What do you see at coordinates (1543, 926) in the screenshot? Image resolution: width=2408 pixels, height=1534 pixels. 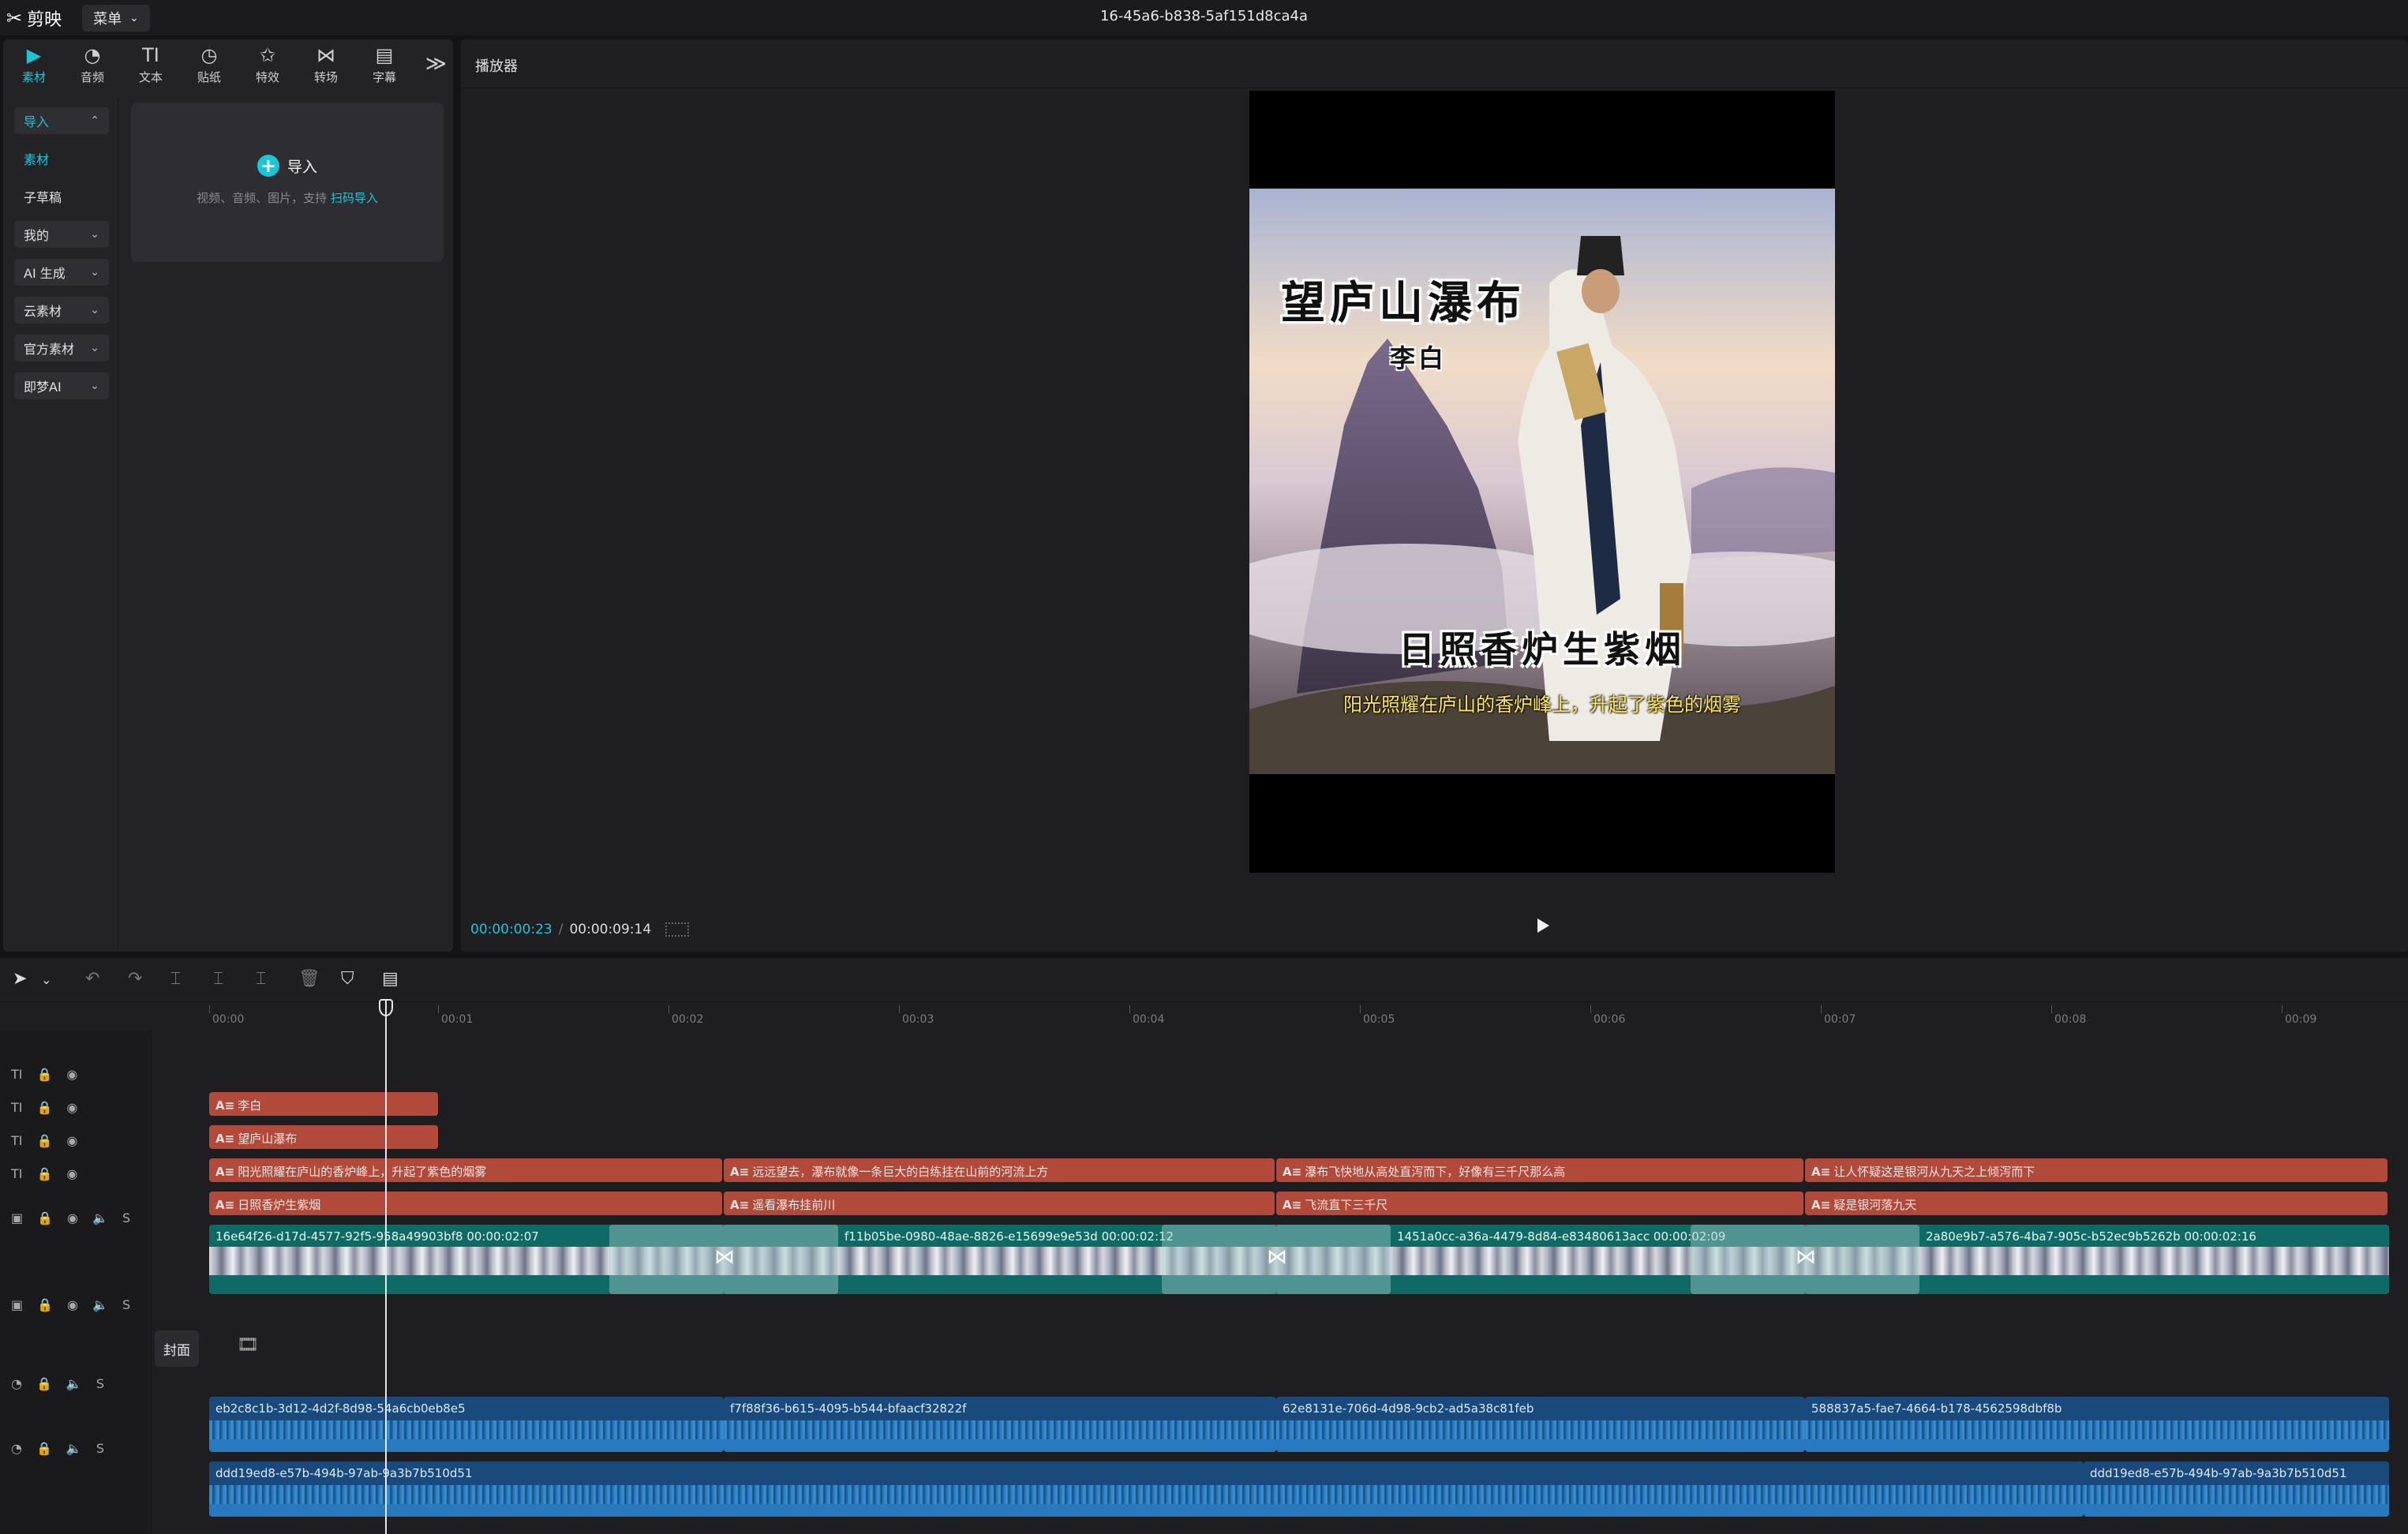 I see `play-icon` at bounding box center [1543, 926].